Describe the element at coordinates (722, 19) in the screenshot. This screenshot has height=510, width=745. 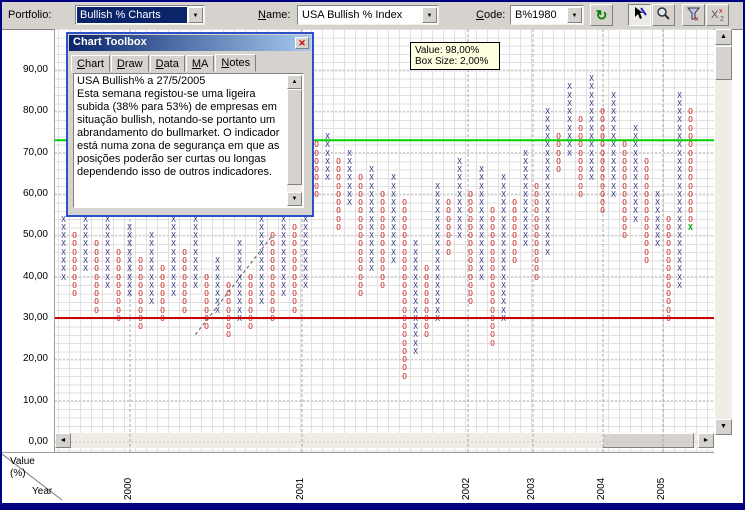
I see `svg-text: 2` at that location.